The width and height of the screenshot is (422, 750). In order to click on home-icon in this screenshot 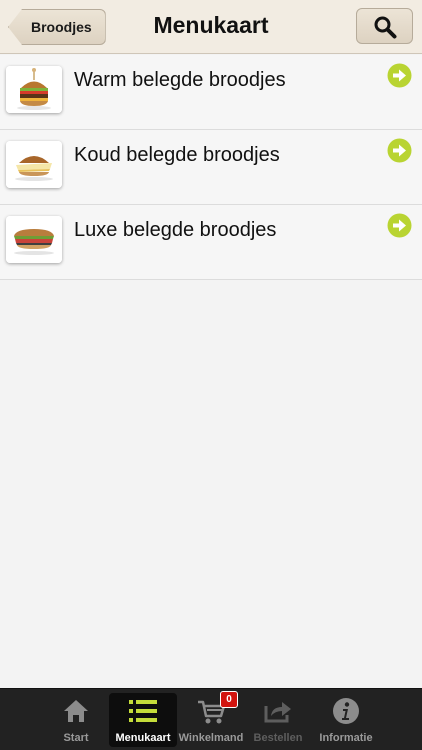, I will do `click(76, 711)`.